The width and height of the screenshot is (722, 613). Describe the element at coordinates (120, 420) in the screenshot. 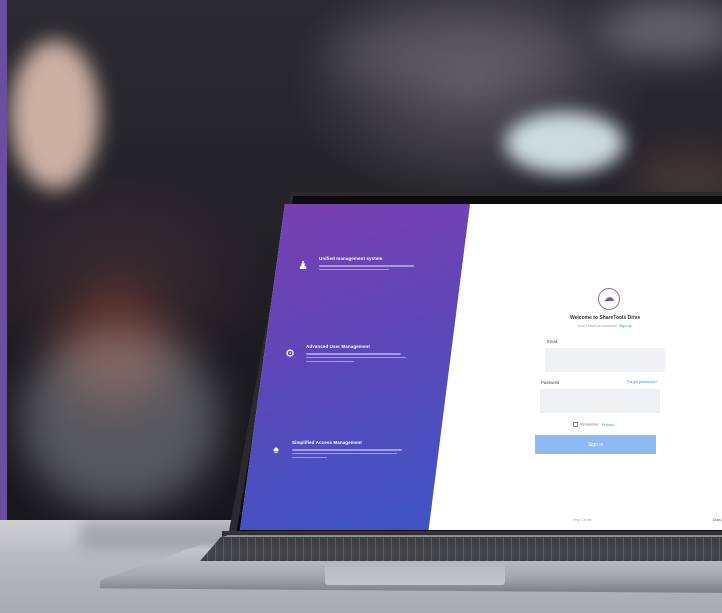

I see `blurred-chair` at that location.